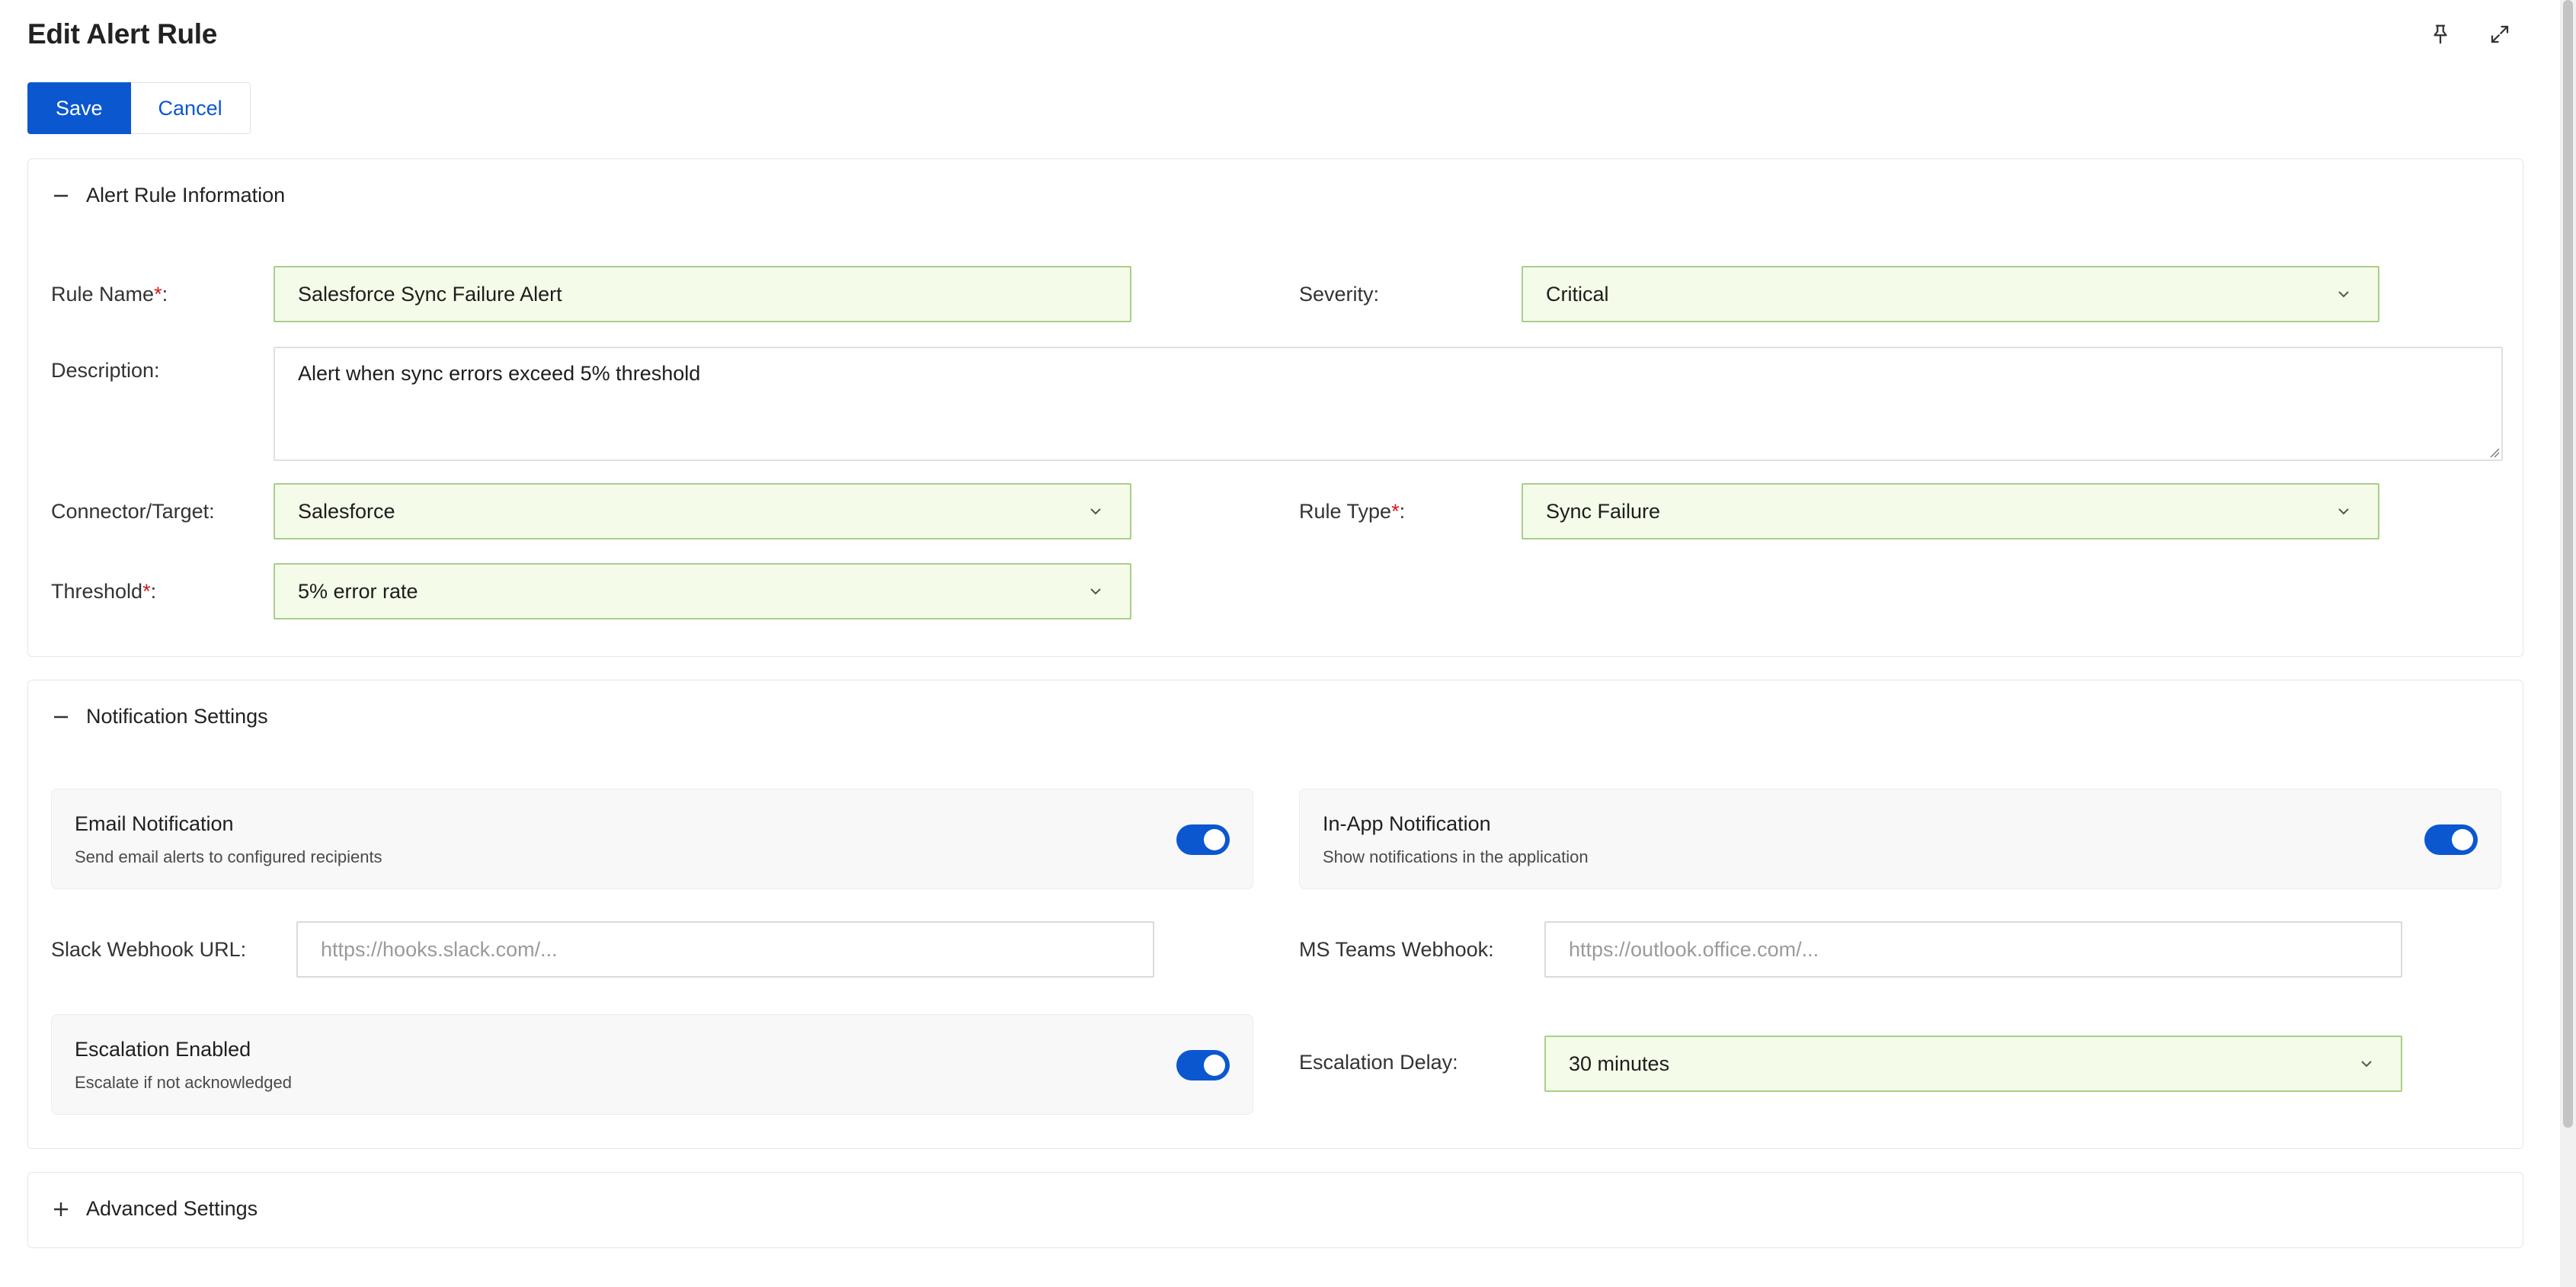  What do you see at coordinates (702, 294) in the screenshot?
I see `rule-name-input: Salesforce Sync Failure Alert` at bounding box center [702, 294].